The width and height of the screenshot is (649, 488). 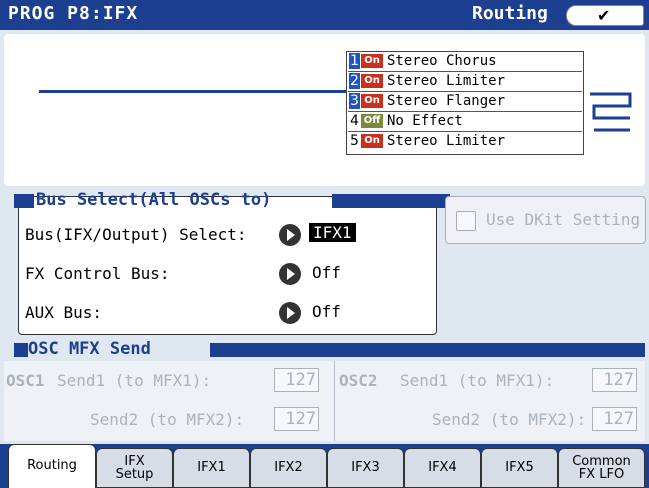 I want to click on tab-ifx1: IFX1, so click(x=211, y=468).